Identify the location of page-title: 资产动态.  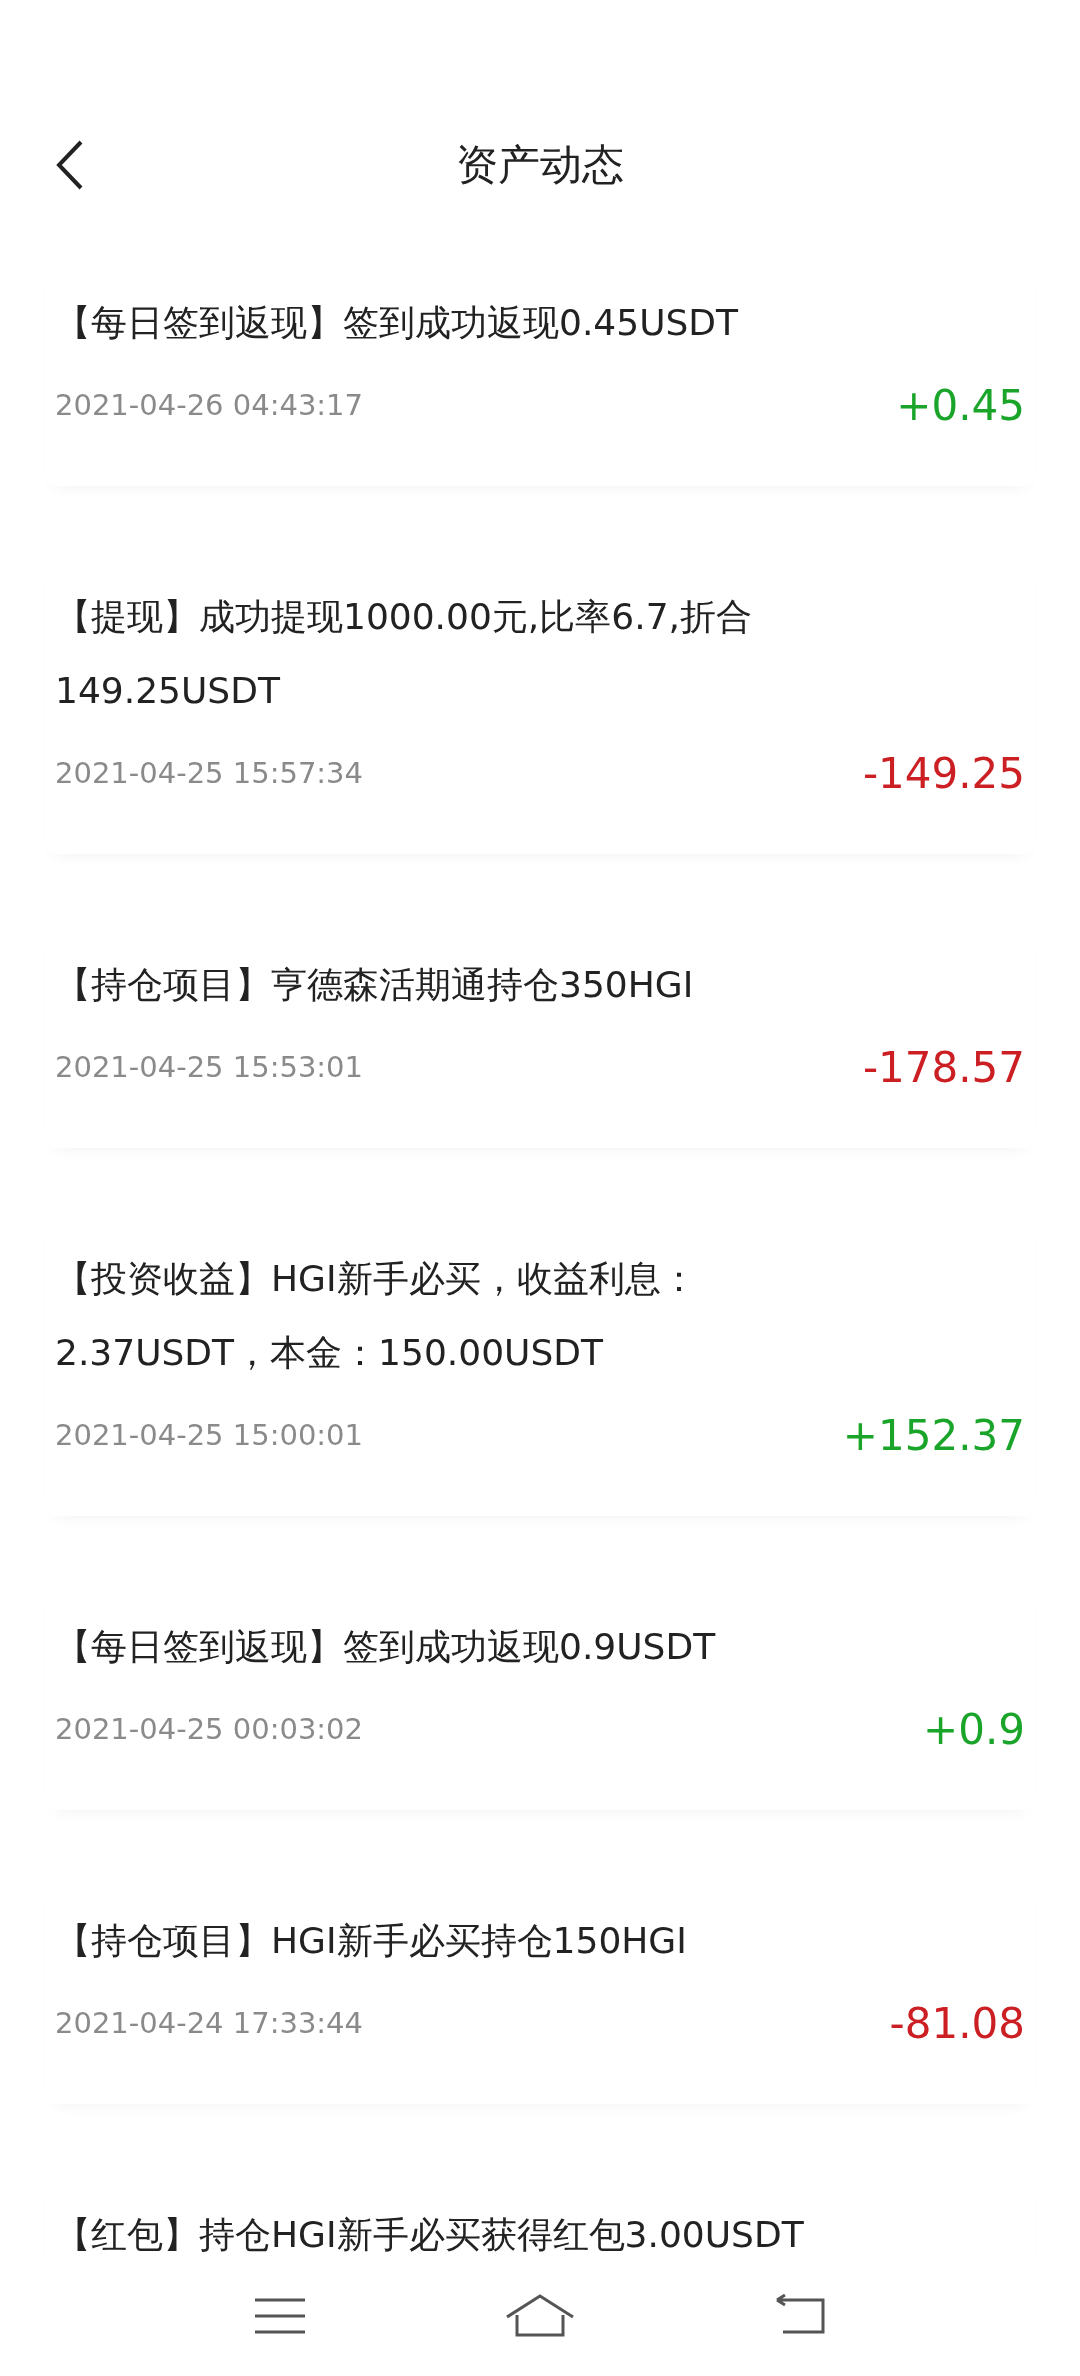
(540, 165).